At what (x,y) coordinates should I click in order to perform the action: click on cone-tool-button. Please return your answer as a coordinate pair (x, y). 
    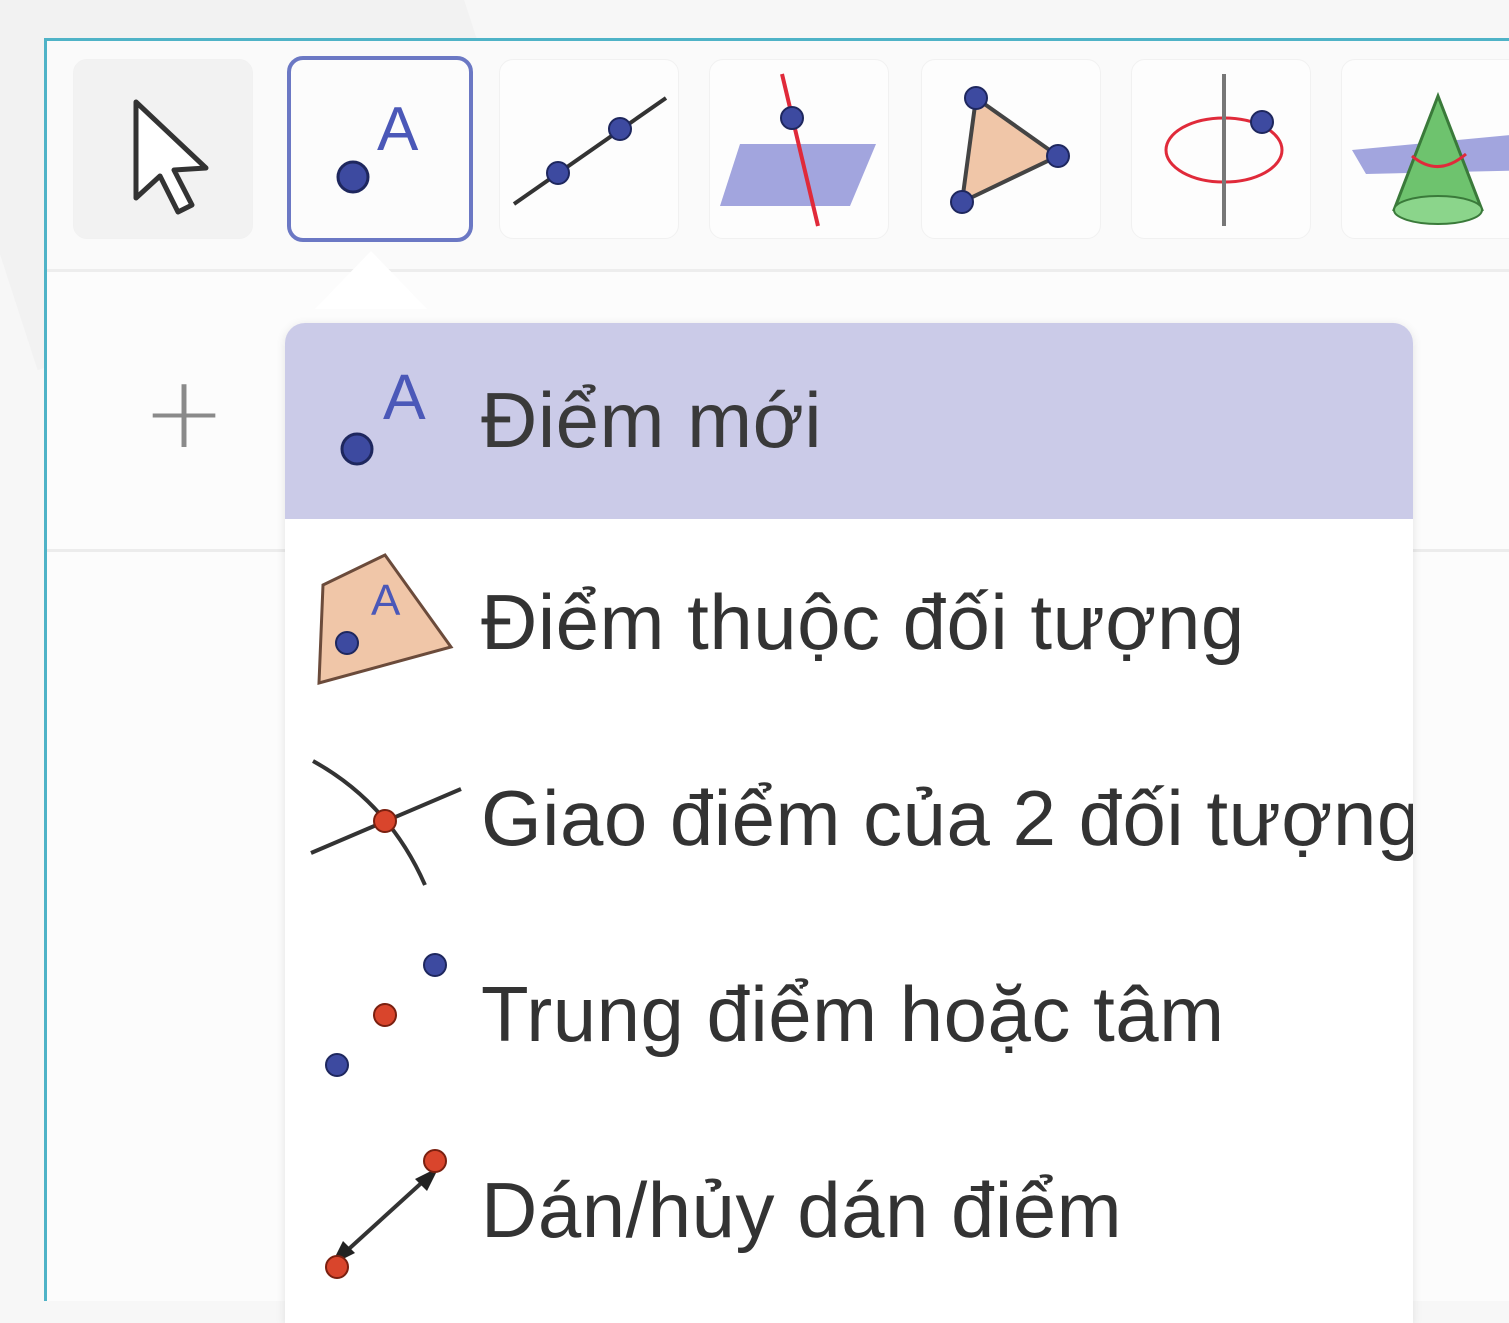
    Looking at the image, I should click on (1425, 149).